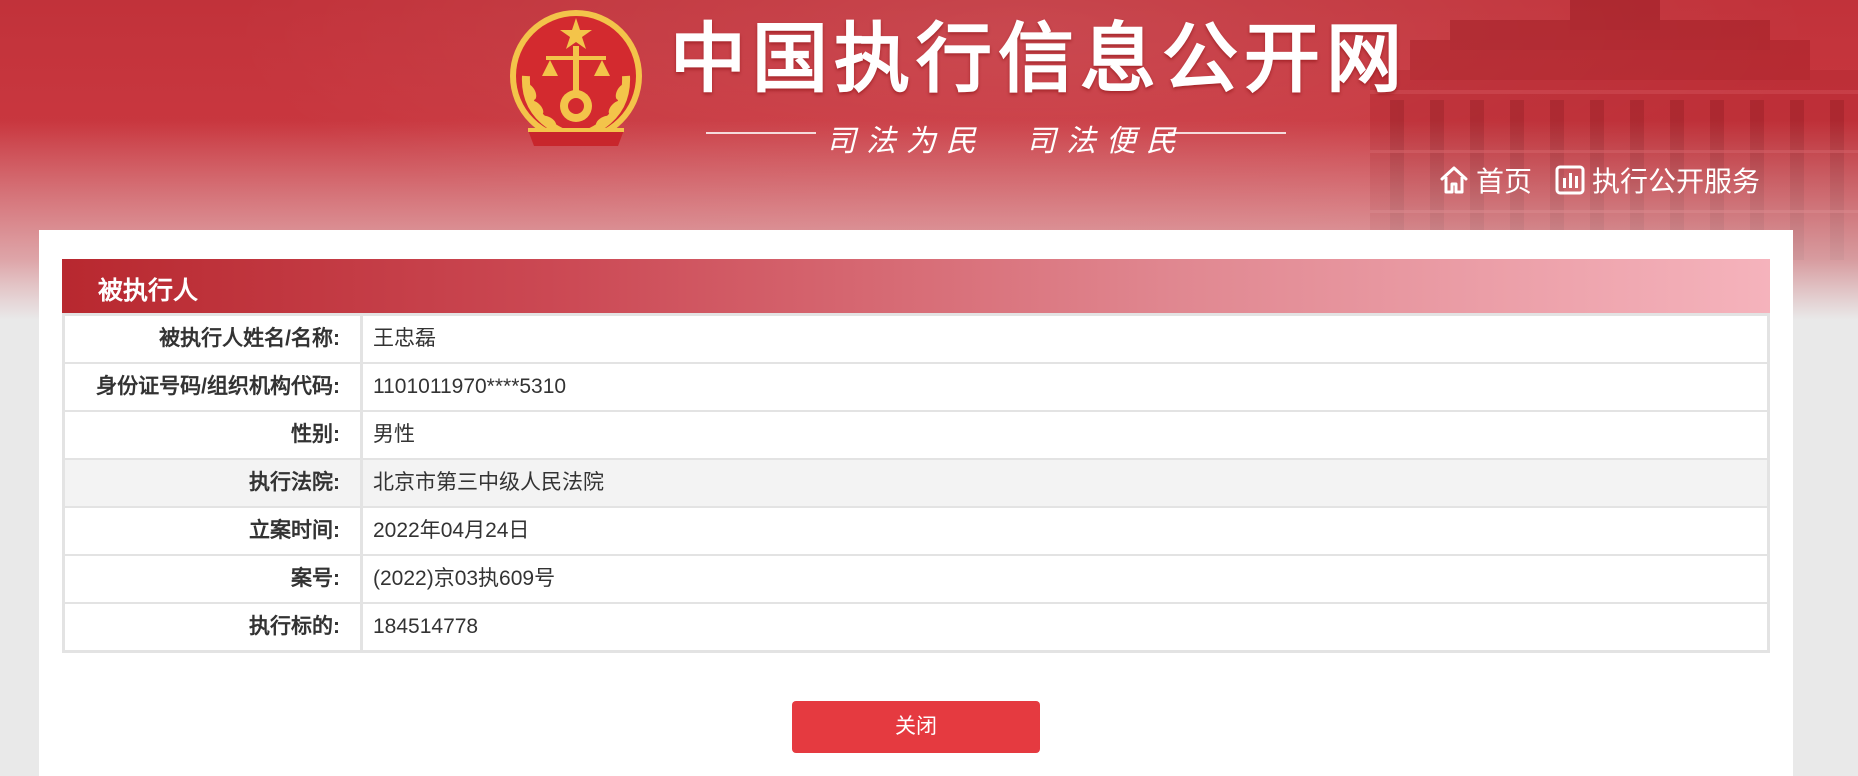  I want to click on table-row: 被执行人姓名/名称: 王忠磊, so click(916, 340).